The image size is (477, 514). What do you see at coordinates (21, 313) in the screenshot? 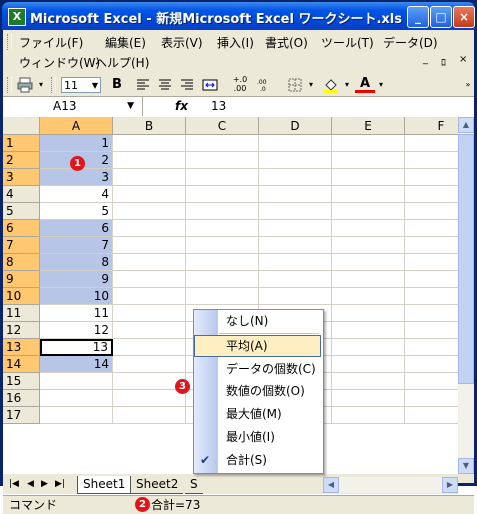
I see `row-header: 11` at bounding box center [21, 313].